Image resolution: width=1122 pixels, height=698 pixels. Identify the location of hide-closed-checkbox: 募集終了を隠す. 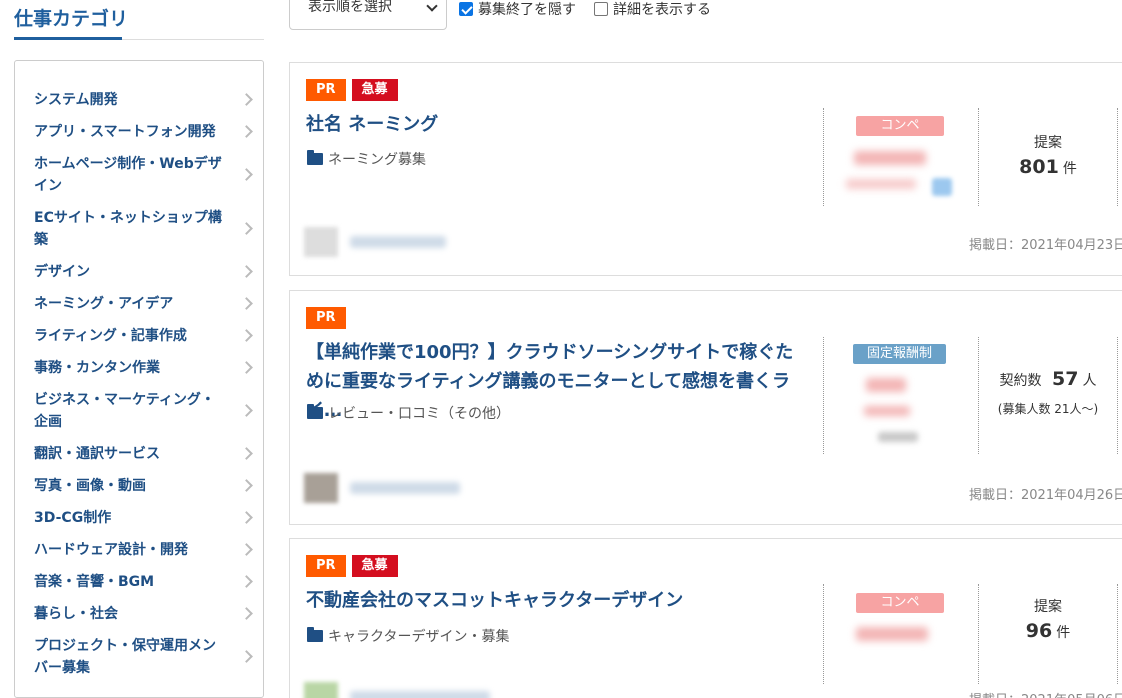
(517, 9).